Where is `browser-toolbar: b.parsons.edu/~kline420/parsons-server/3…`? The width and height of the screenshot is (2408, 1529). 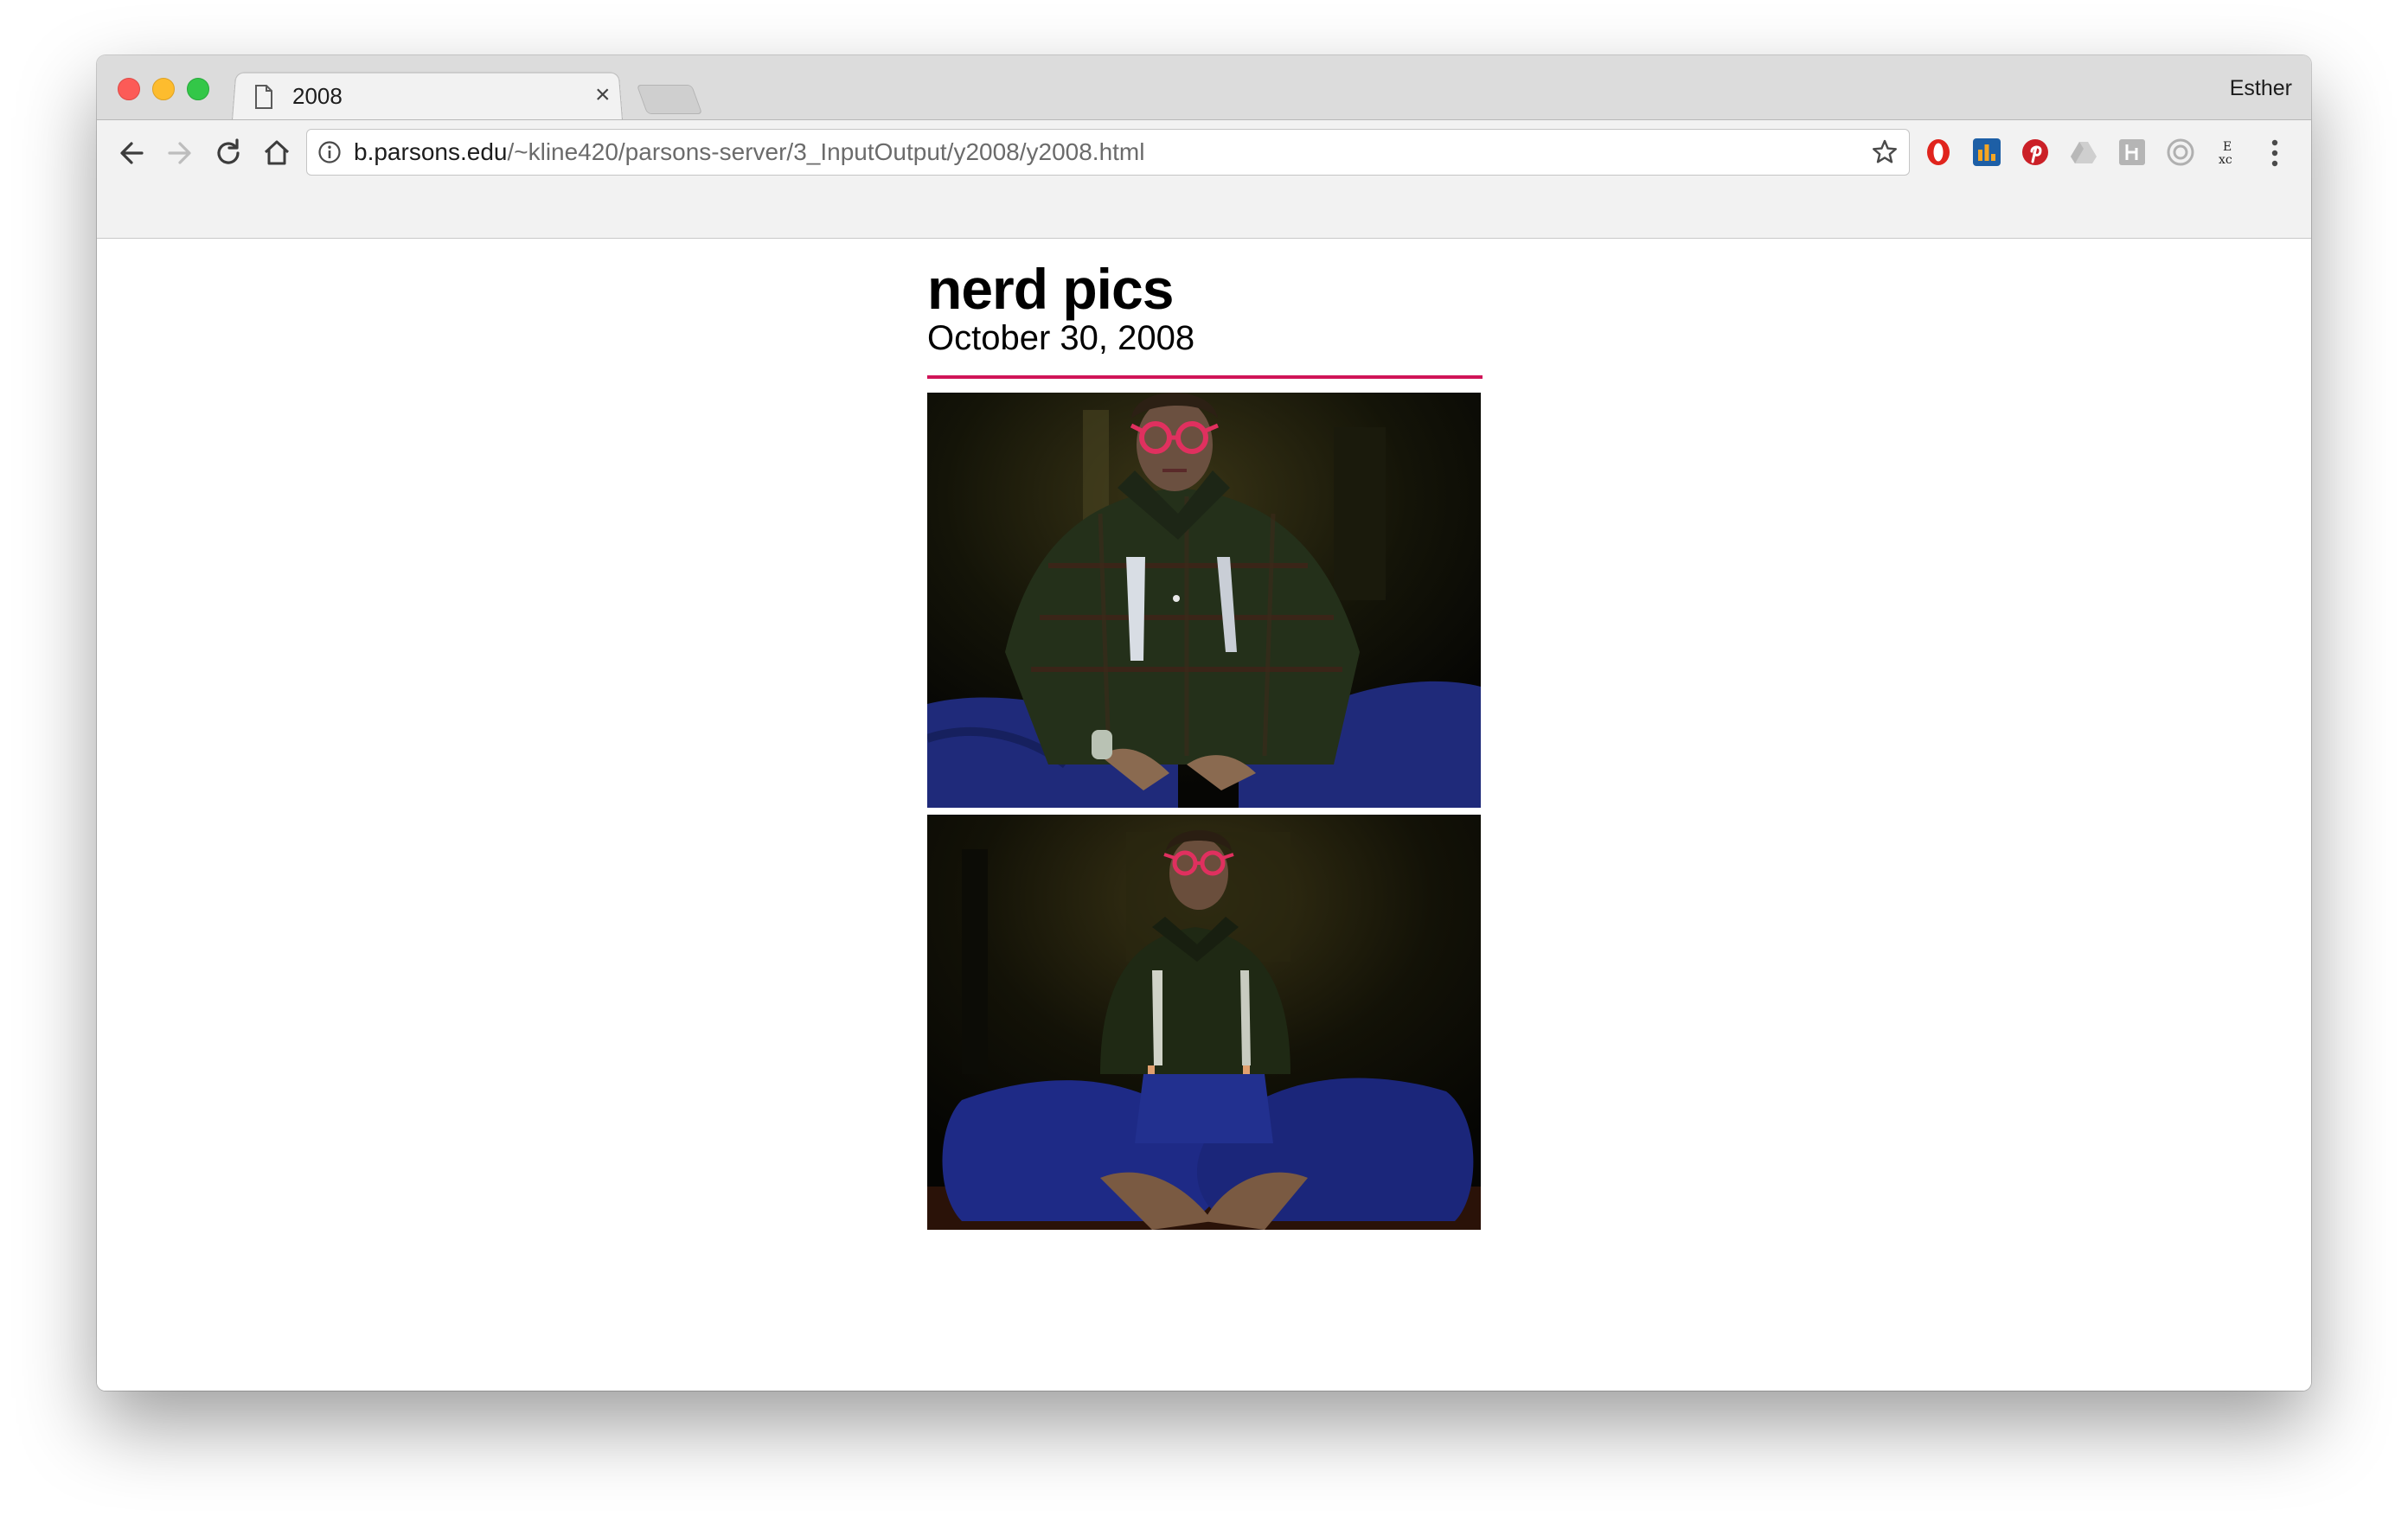 browser-toolbar: b.parsons.edu/~kline420/parsons-server/3… is located at coordinates (1204, 179).